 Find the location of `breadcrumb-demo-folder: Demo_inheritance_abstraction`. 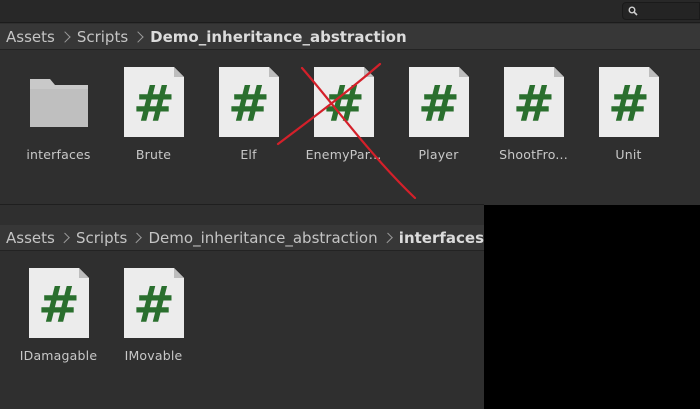

breadcrumb-demo-folder: Demo_inheritance_abstraction is located at coordinates (263, 238).